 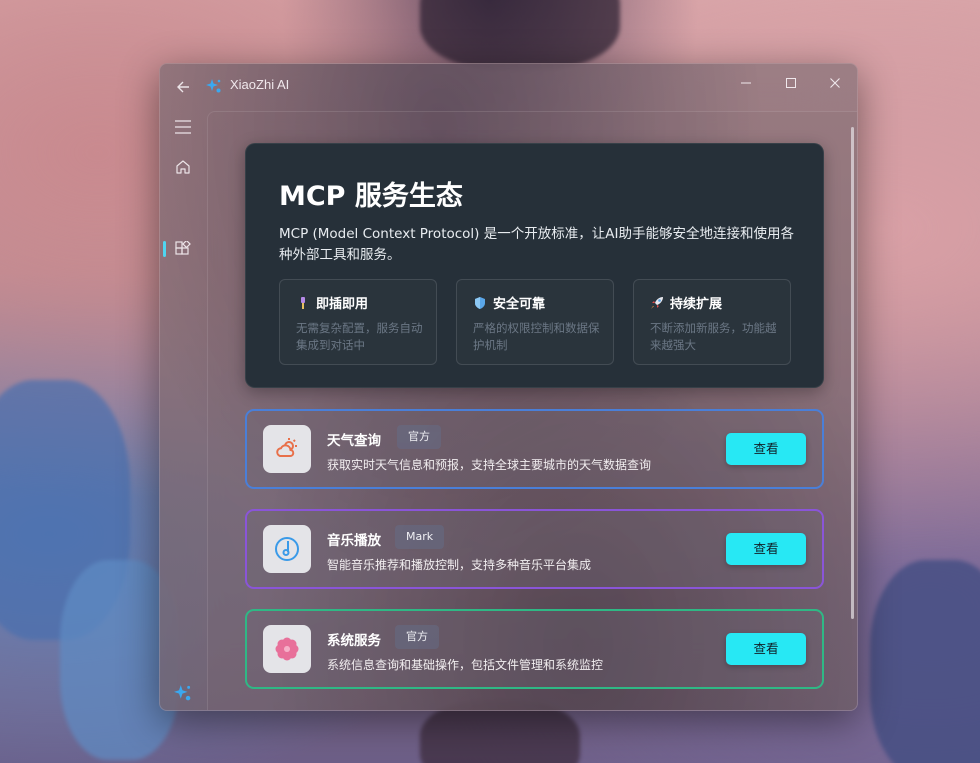 I want to click on minimize-icon, so click(x=746, y=83).